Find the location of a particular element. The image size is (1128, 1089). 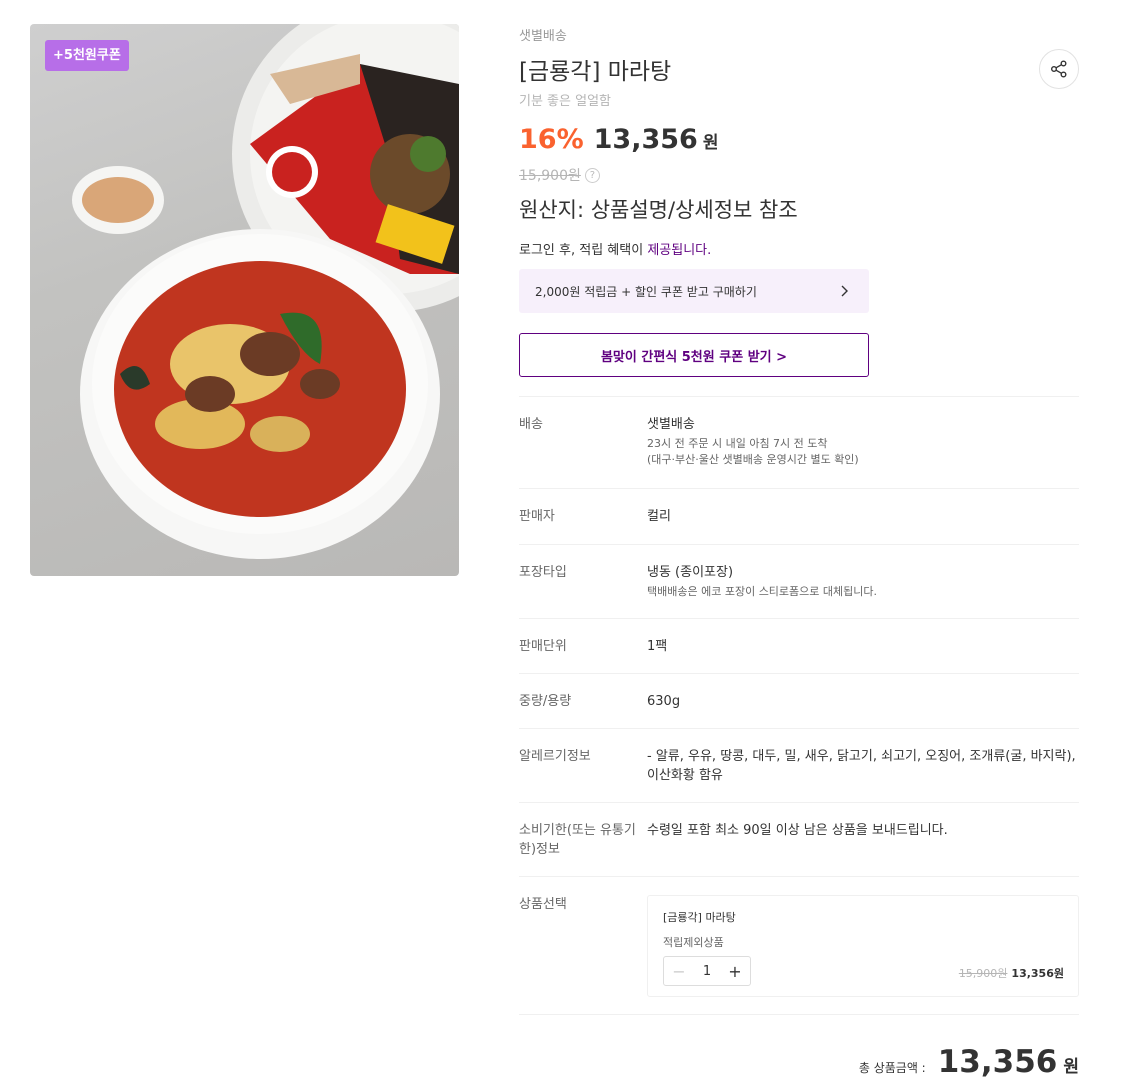

benefit-text: 2,000원 적립금 + 할인 쿠폰 받고 구매하기 is located at coordinates (646, 291).